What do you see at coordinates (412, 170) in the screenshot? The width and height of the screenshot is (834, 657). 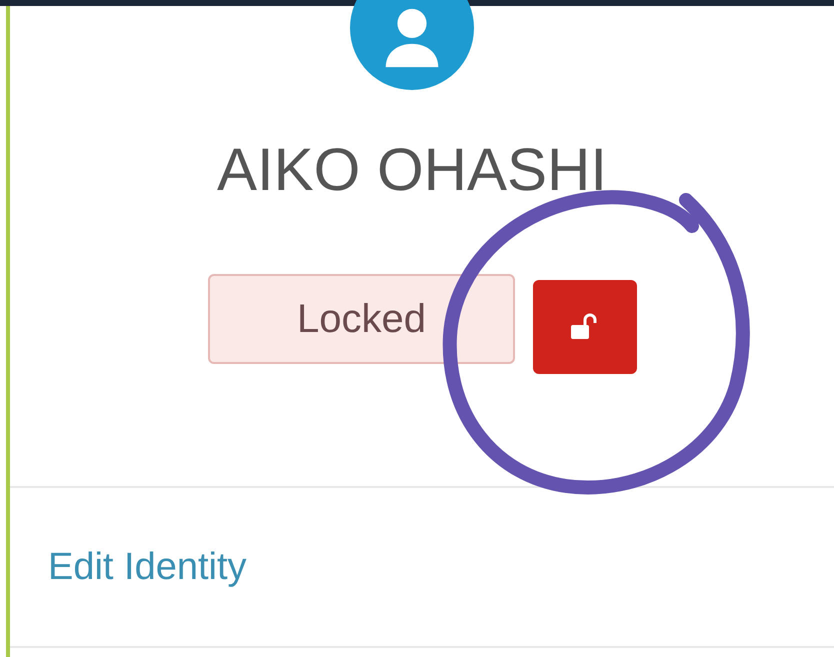 I see `user-name: AIKO OHASHI` at bounding box center [412, 170].